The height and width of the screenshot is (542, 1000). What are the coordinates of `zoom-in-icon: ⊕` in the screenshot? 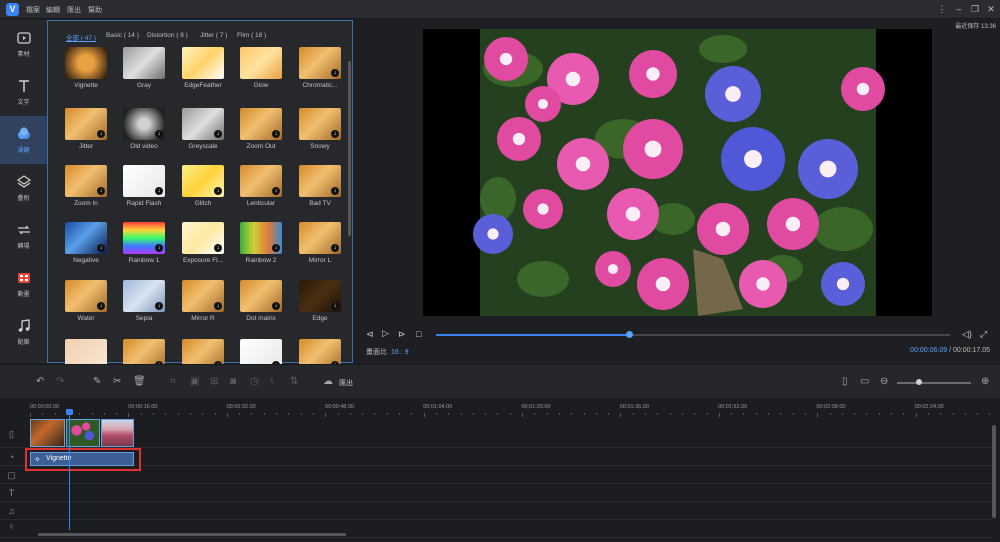 It's located at (985, 381).